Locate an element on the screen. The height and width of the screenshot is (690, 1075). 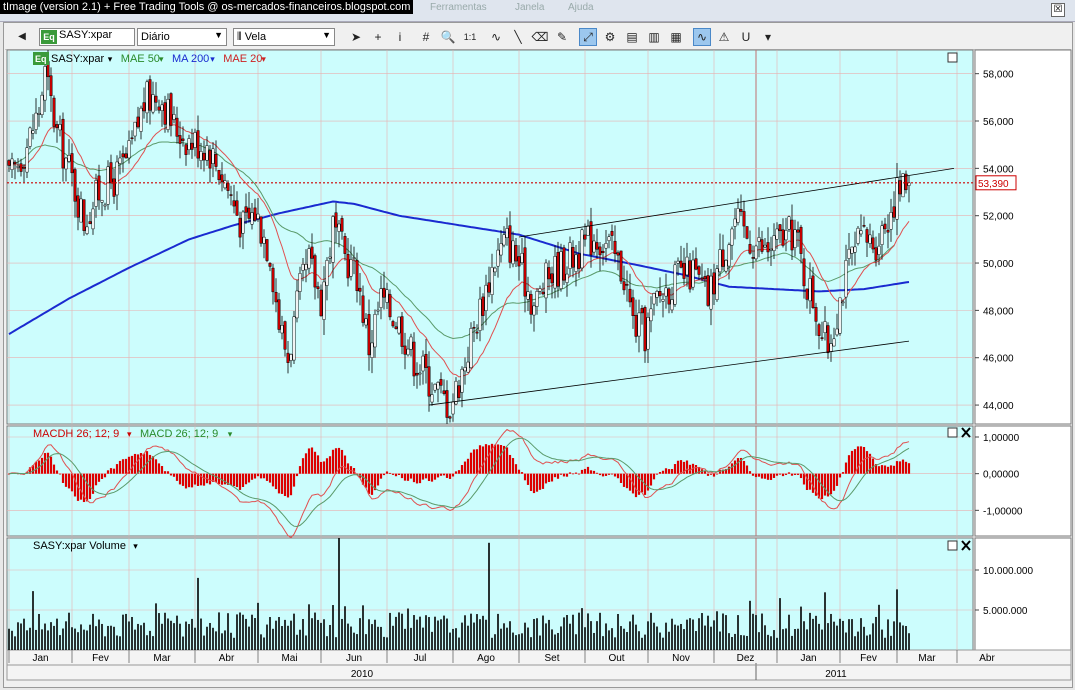
price-legend-item: MA 200 is located at coordinates (190, 59).